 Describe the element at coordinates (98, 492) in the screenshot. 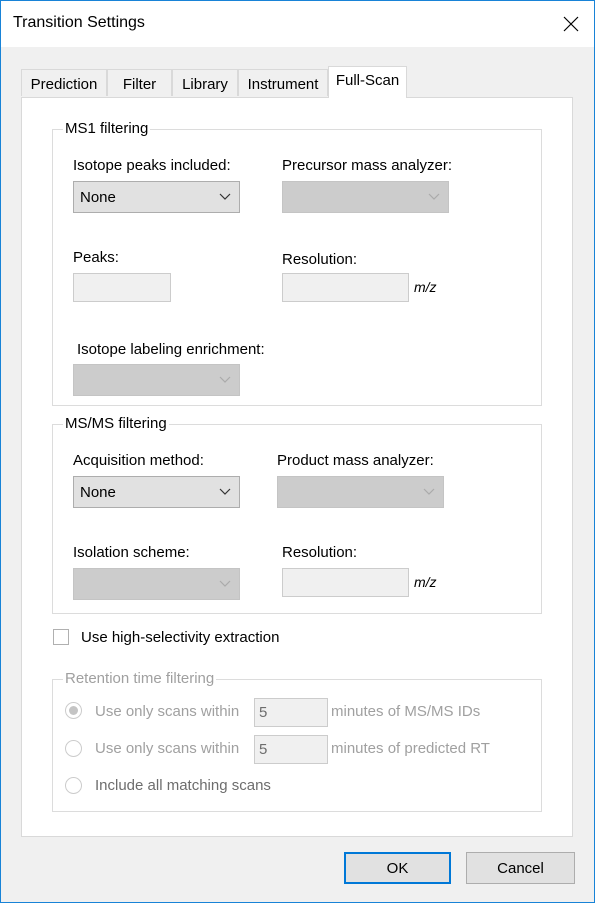

I see `acquisition-method-value: None` at that location.